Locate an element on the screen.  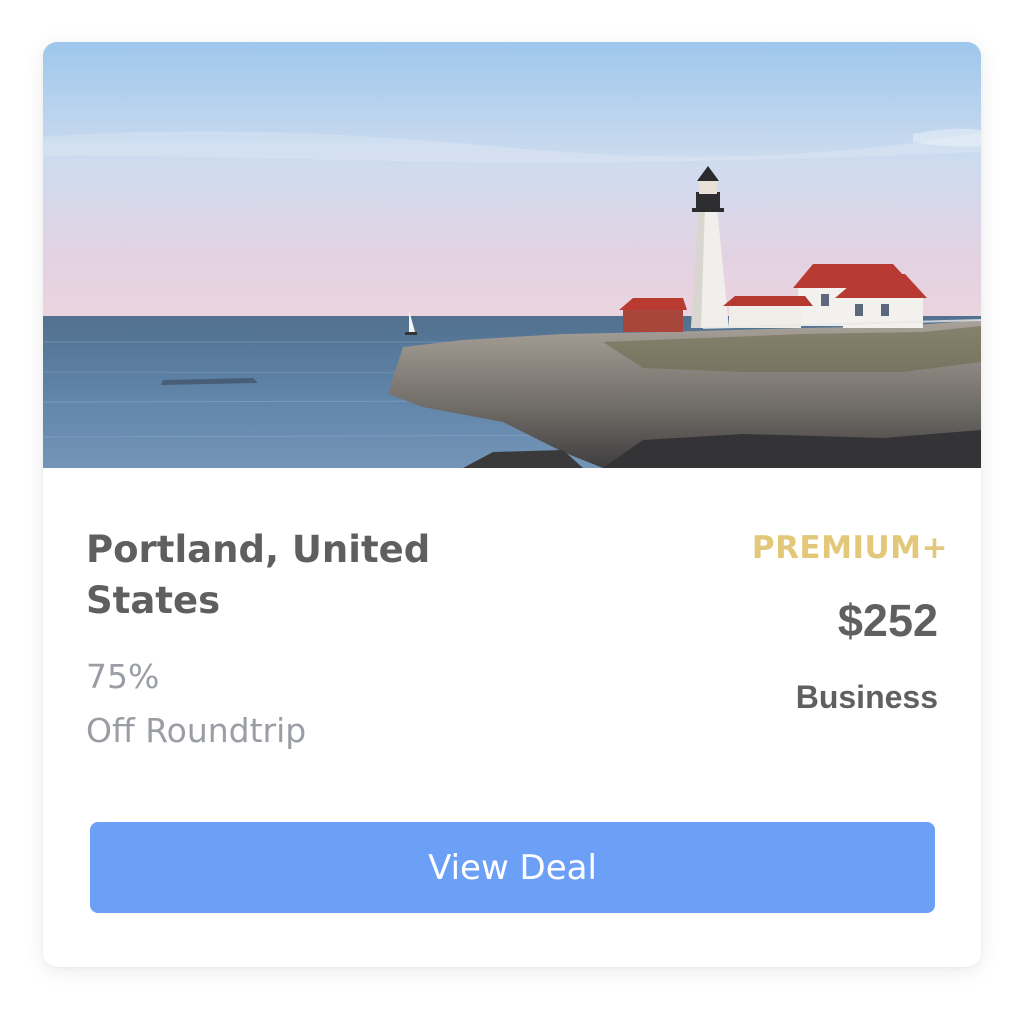
deal-price: $252 is located at coordinates (887, 620).